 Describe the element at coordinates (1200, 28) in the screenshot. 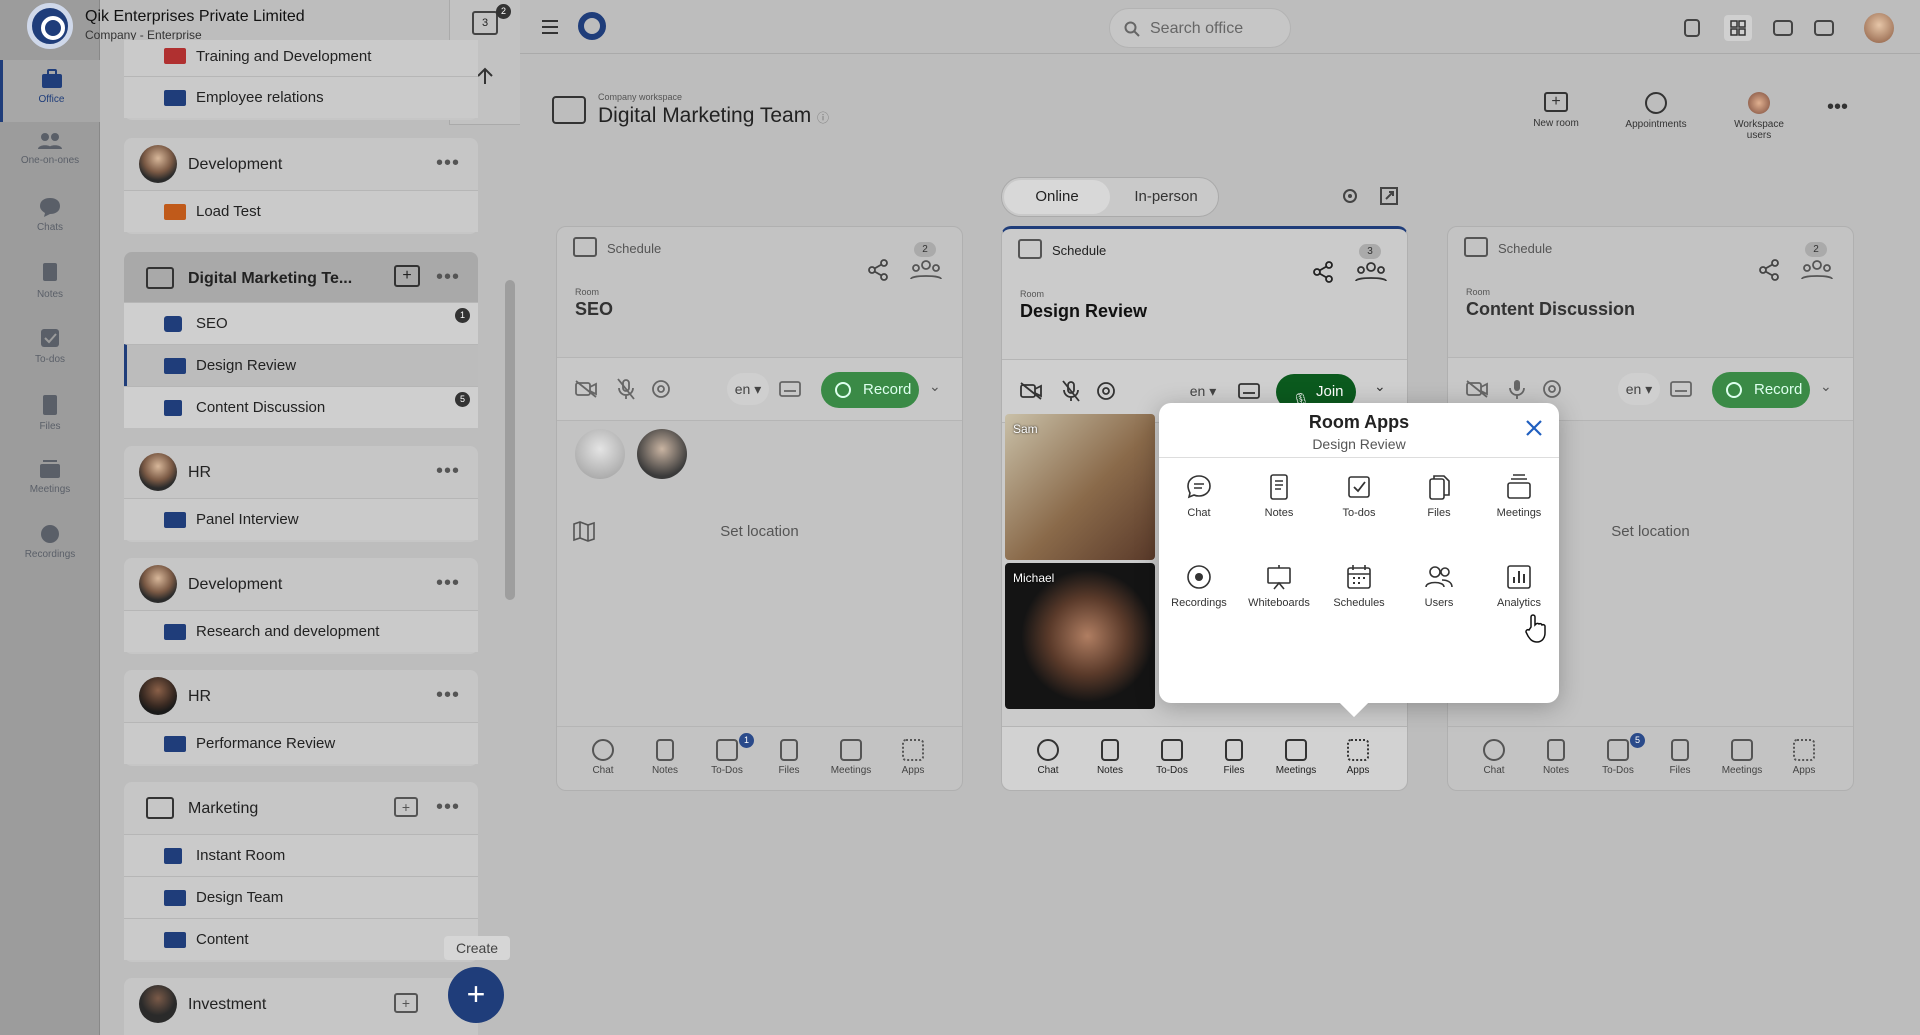

I see `search-input: Search office` at that location.